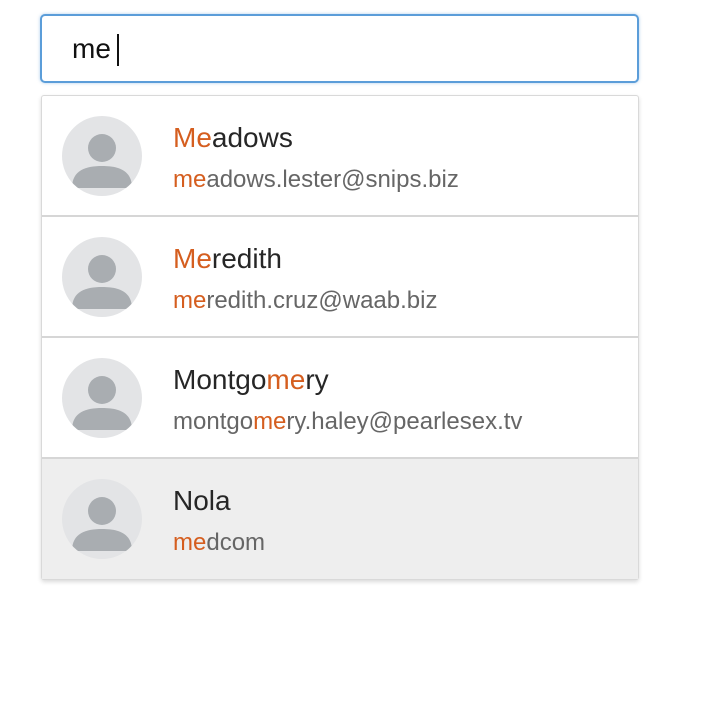 This screenshot has height=720, width=708. Describe the element at coordinates (233, 137) in the screenshot. I see `suggestion-name: Meadows` at that location.